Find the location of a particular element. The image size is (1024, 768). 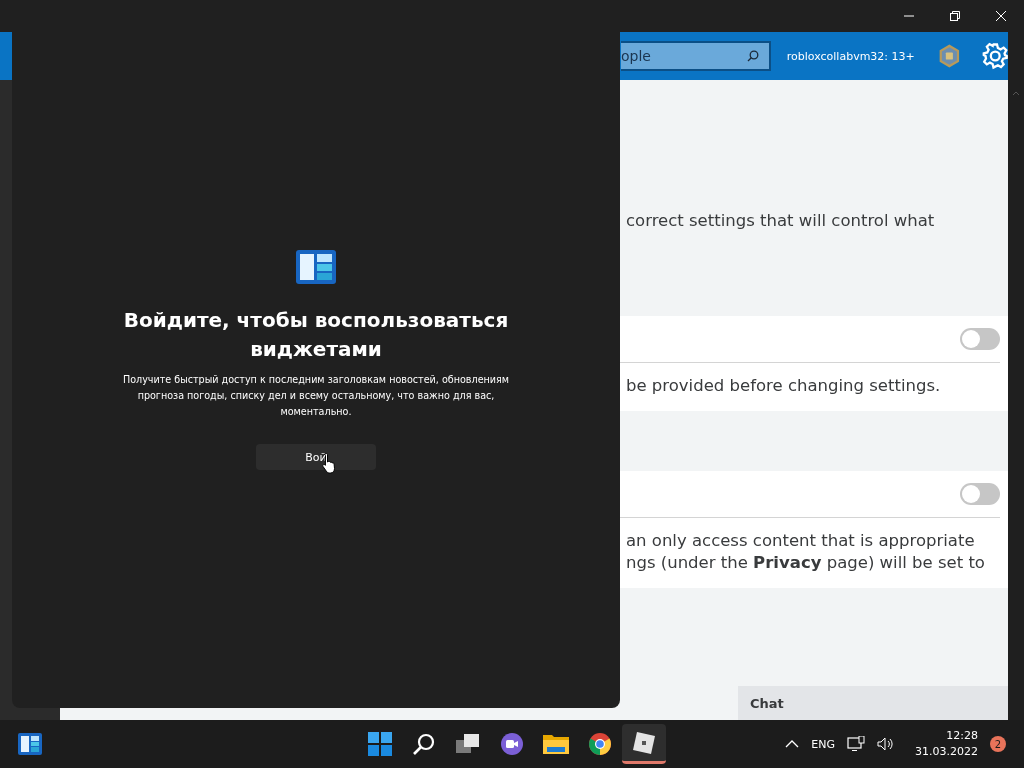

app-button is located at coordinates (644, 744).